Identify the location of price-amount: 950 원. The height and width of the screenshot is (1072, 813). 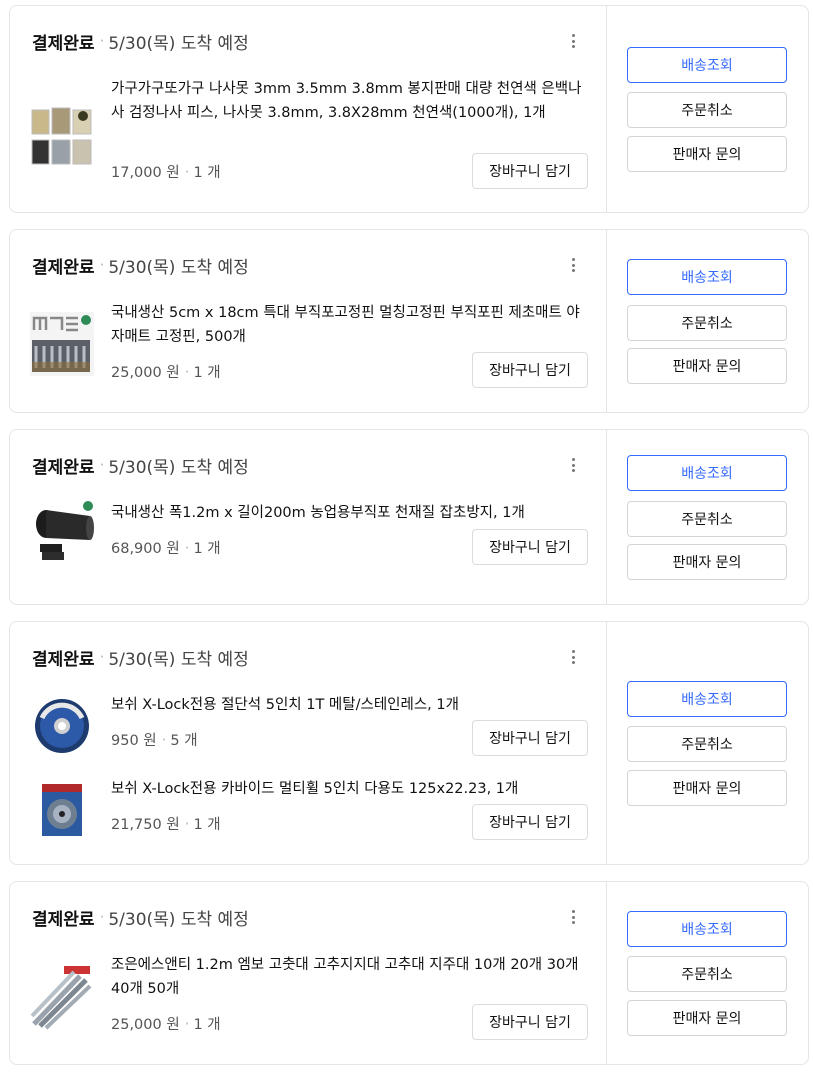
(134, 741).